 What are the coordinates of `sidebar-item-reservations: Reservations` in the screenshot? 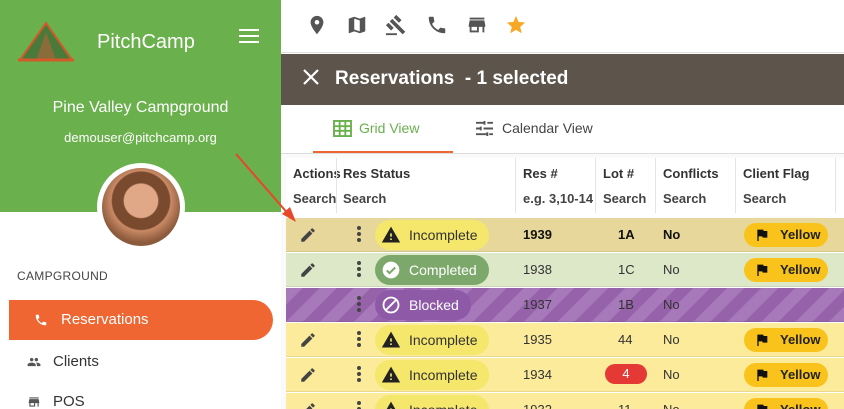 It's located at (141, 320).